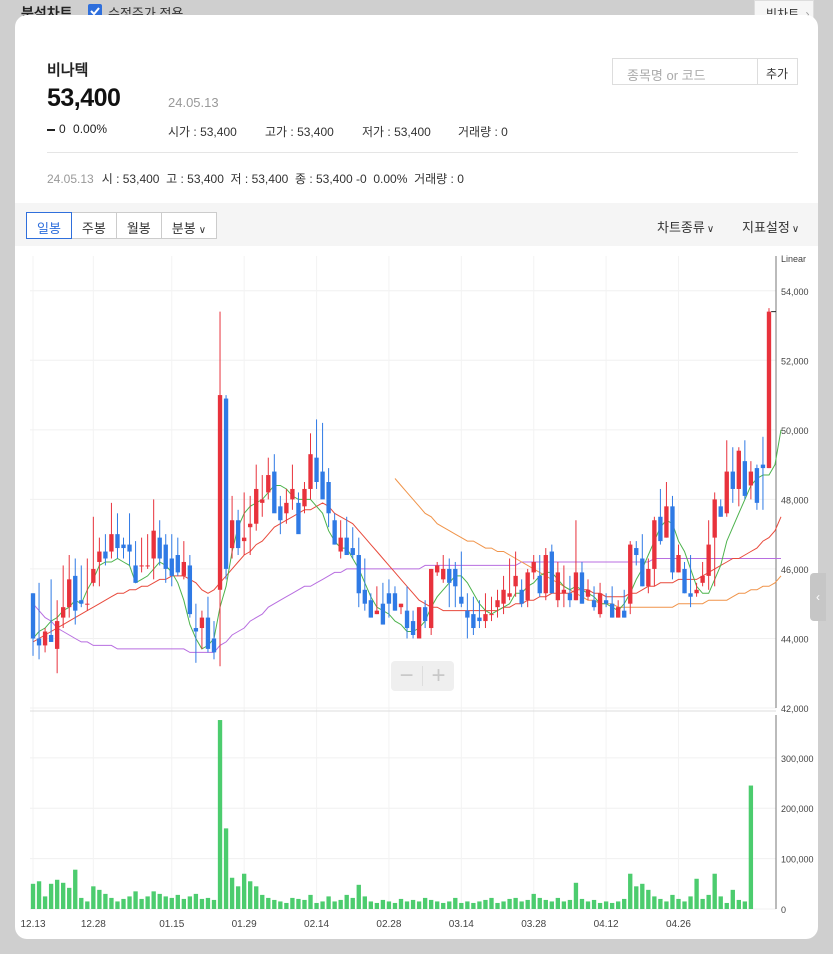 Image resolution: width=833 pixels, height=954 pixels. I want to click on scale-type-label: Linear, so click(793, 259).